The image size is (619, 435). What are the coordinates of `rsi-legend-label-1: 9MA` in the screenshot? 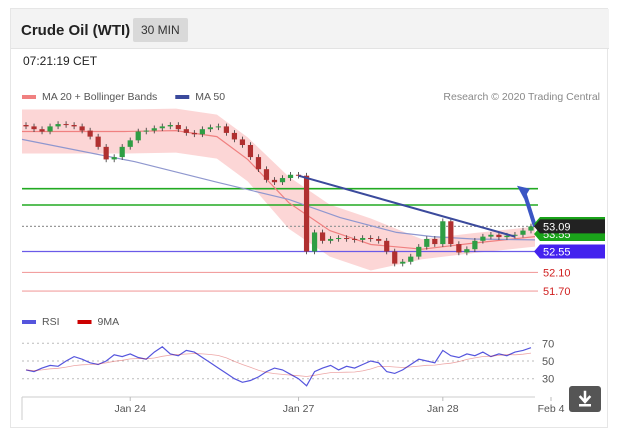 It's located at (109, 322).